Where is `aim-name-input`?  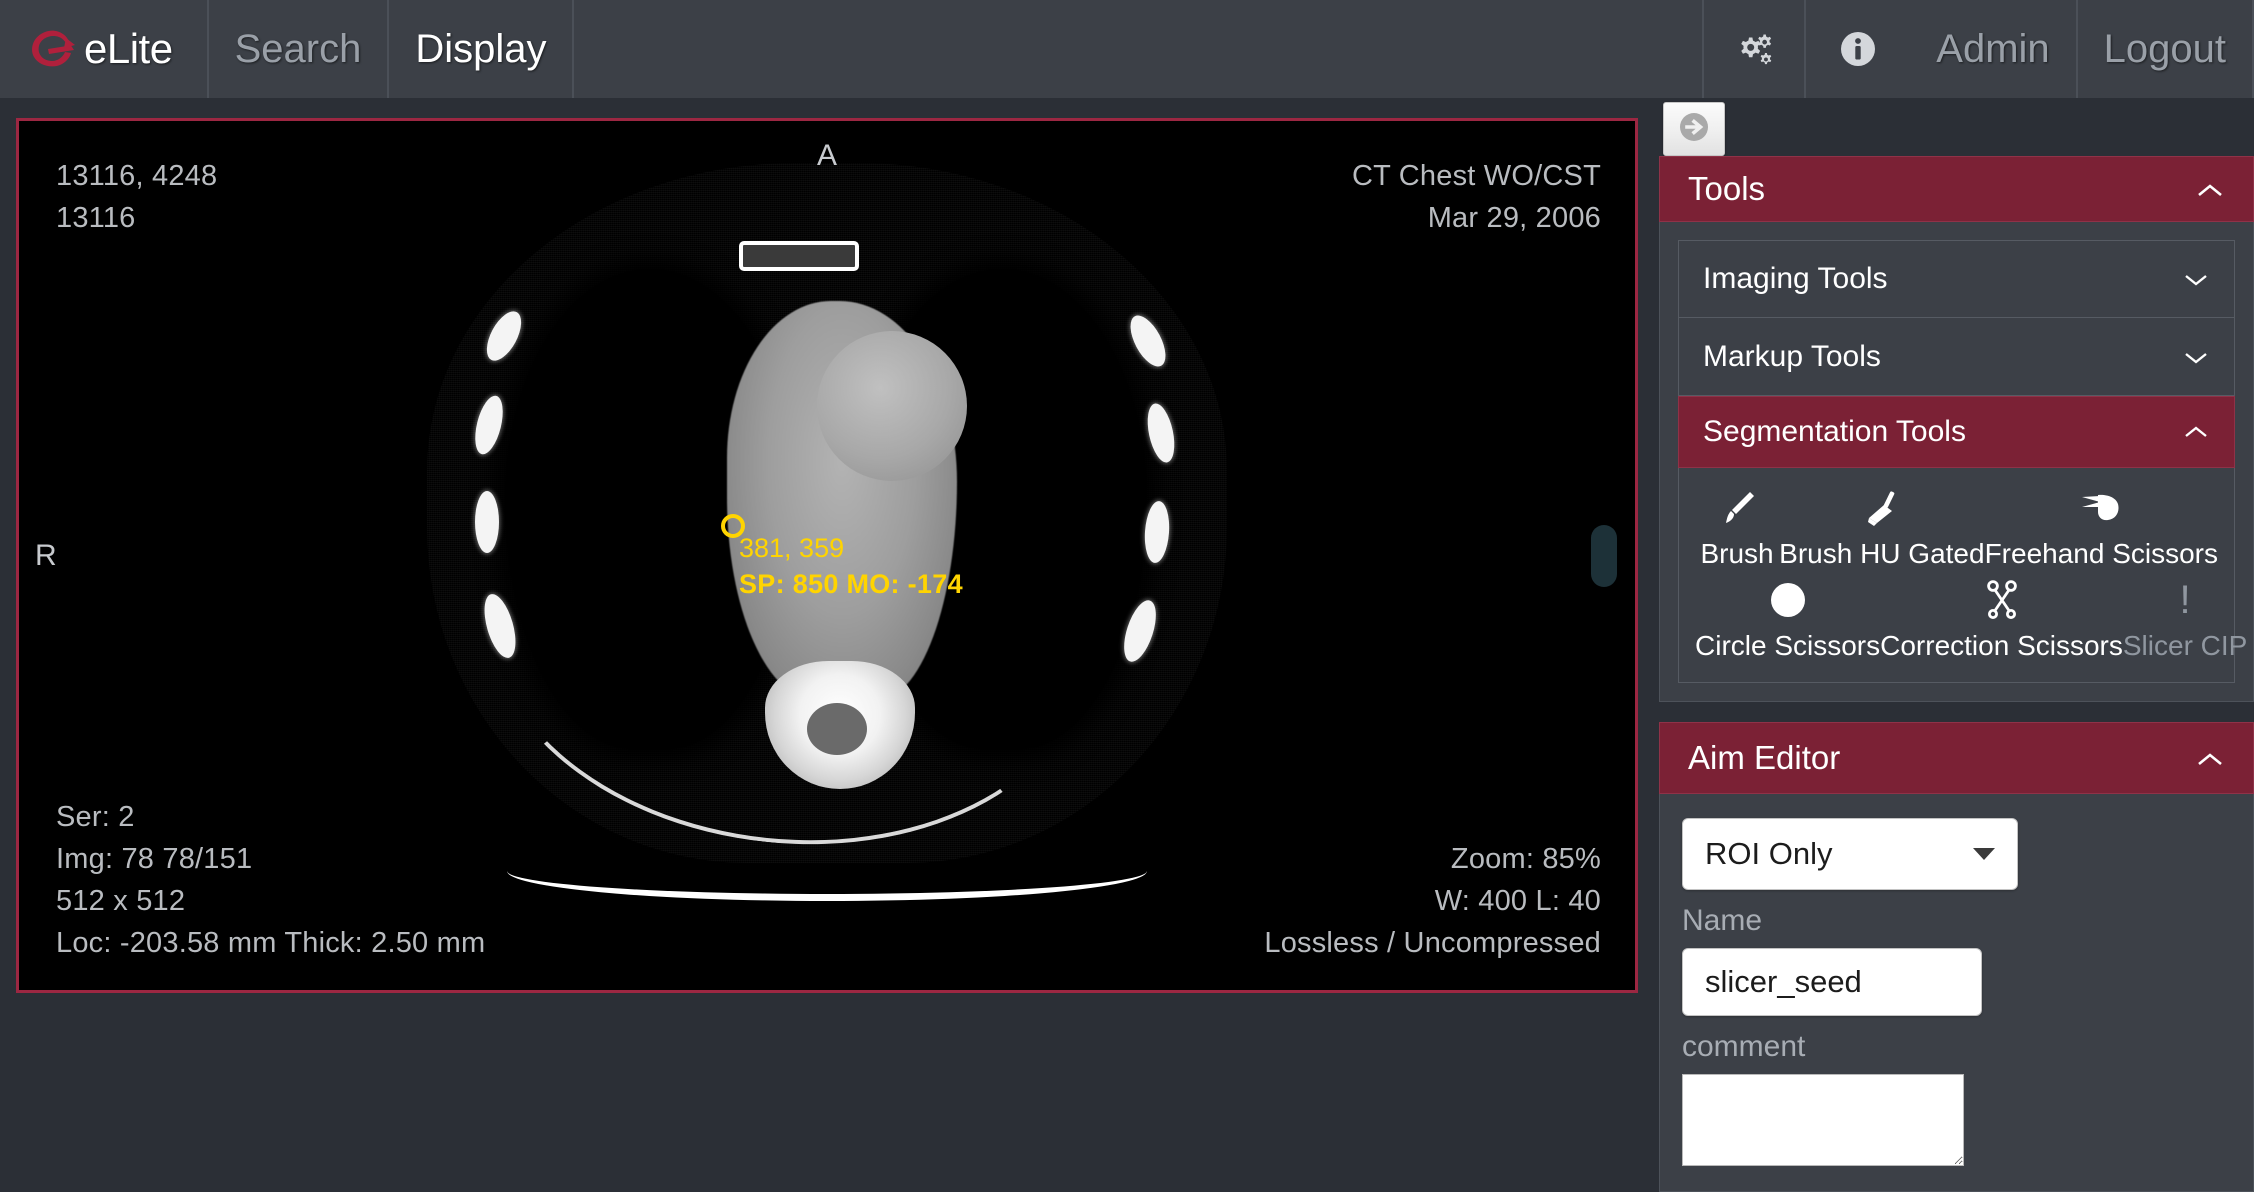
aim-name-input is located at coordinates (1832, 982).